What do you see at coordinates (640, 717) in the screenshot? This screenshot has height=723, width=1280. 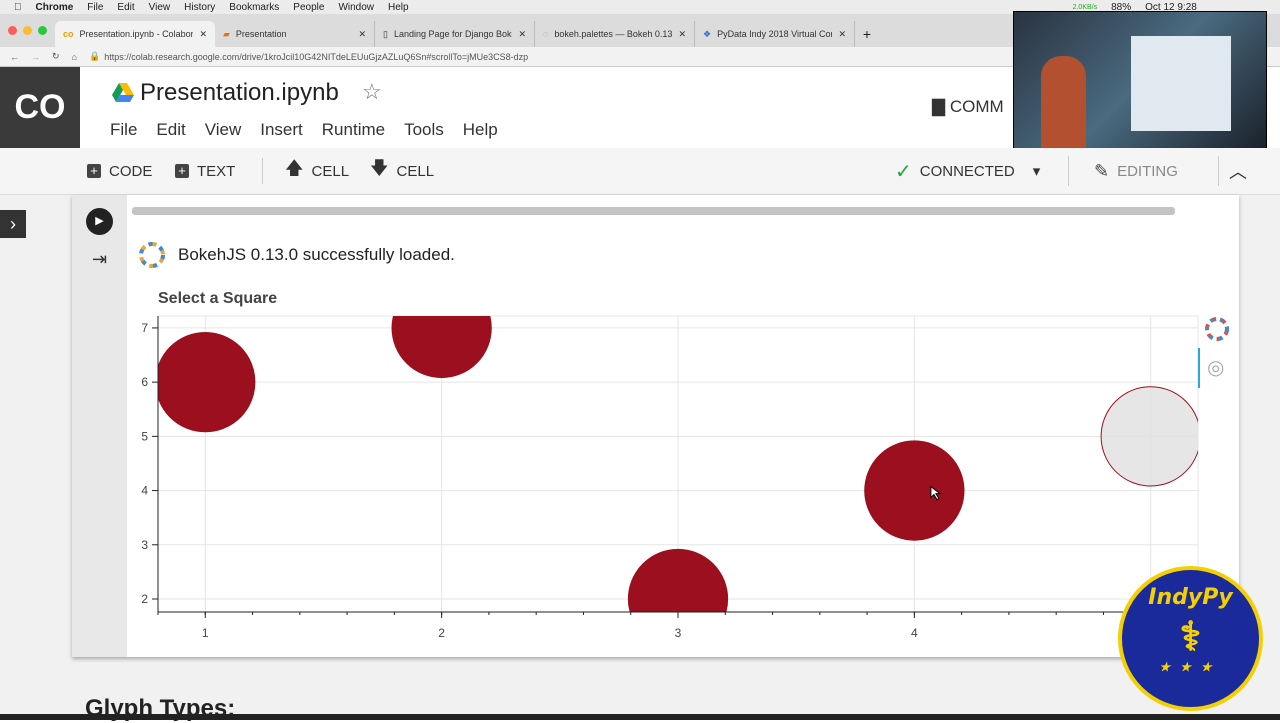 I see `bottom-edge` at bounding box center [640, 717].